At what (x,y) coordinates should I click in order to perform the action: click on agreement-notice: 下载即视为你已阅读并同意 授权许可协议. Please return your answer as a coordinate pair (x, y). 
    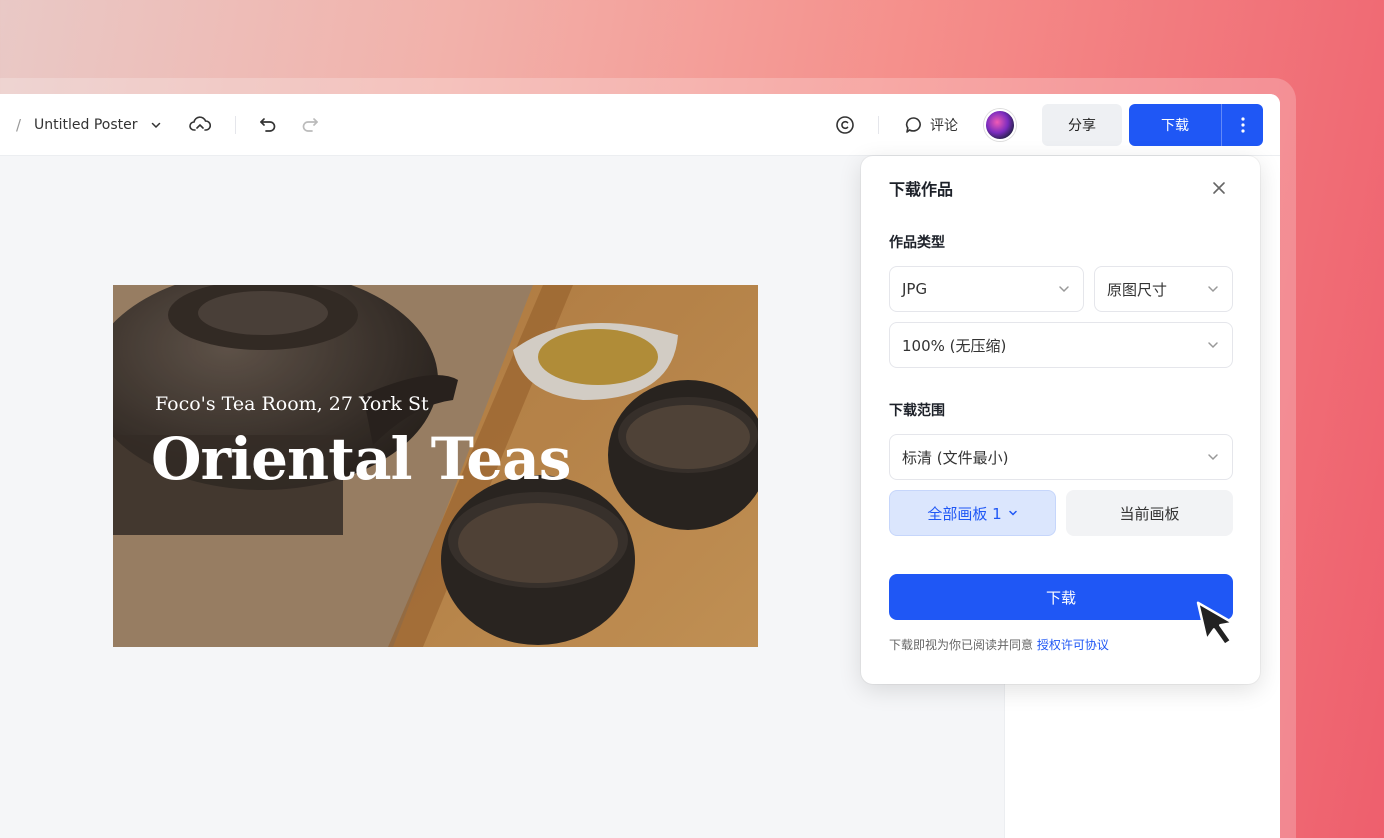
    Looking at the image, I should click on (999, 644).